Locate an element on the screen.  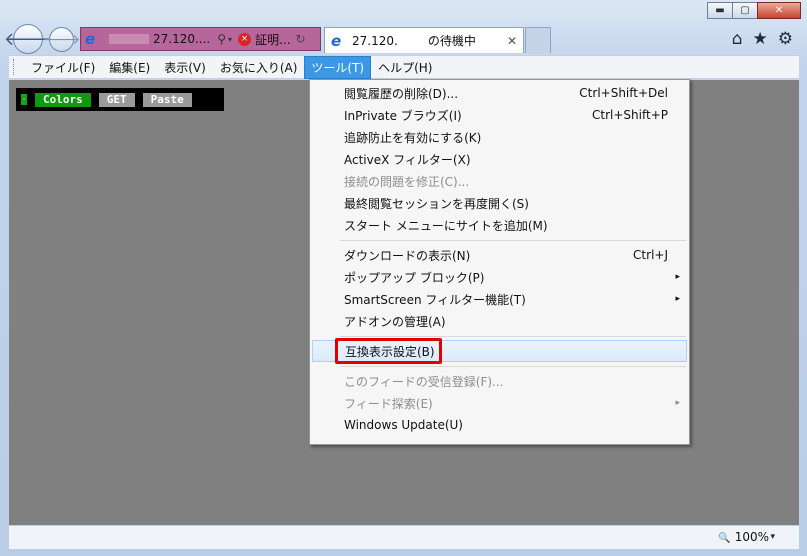
paste-button: Paste is located at coordinates (167, 99).